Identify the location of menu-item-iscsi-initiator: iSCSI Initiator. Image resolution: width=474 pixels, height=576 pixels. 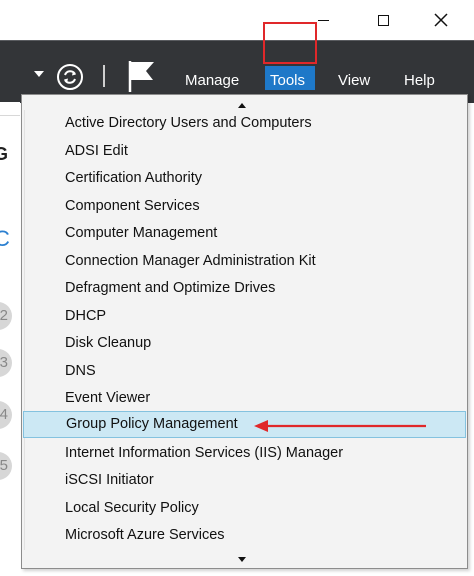
(244, 480).